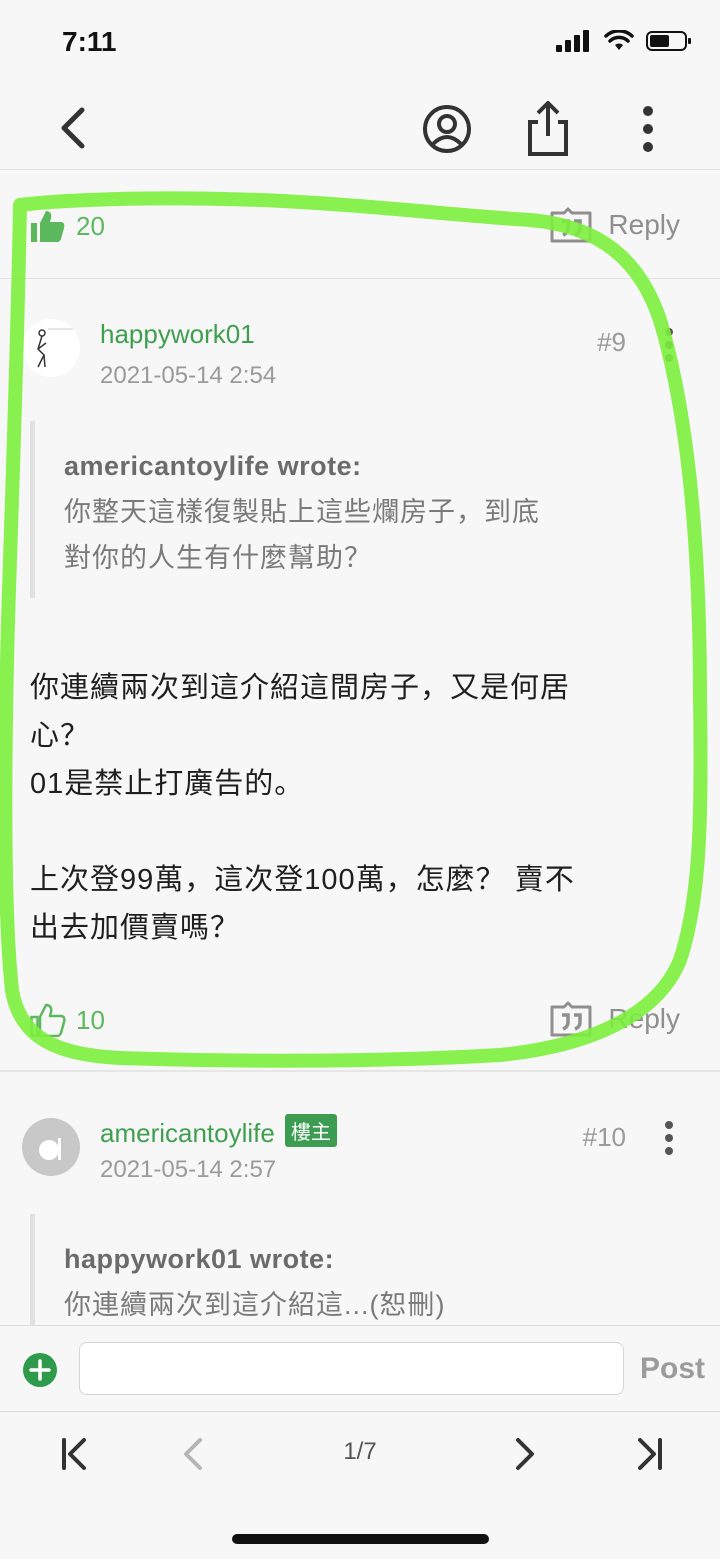 Image resolution: width=720 pixels, height=1559 pixels. I want to click on pagination-bar: 1/7, so click(360, 1485).